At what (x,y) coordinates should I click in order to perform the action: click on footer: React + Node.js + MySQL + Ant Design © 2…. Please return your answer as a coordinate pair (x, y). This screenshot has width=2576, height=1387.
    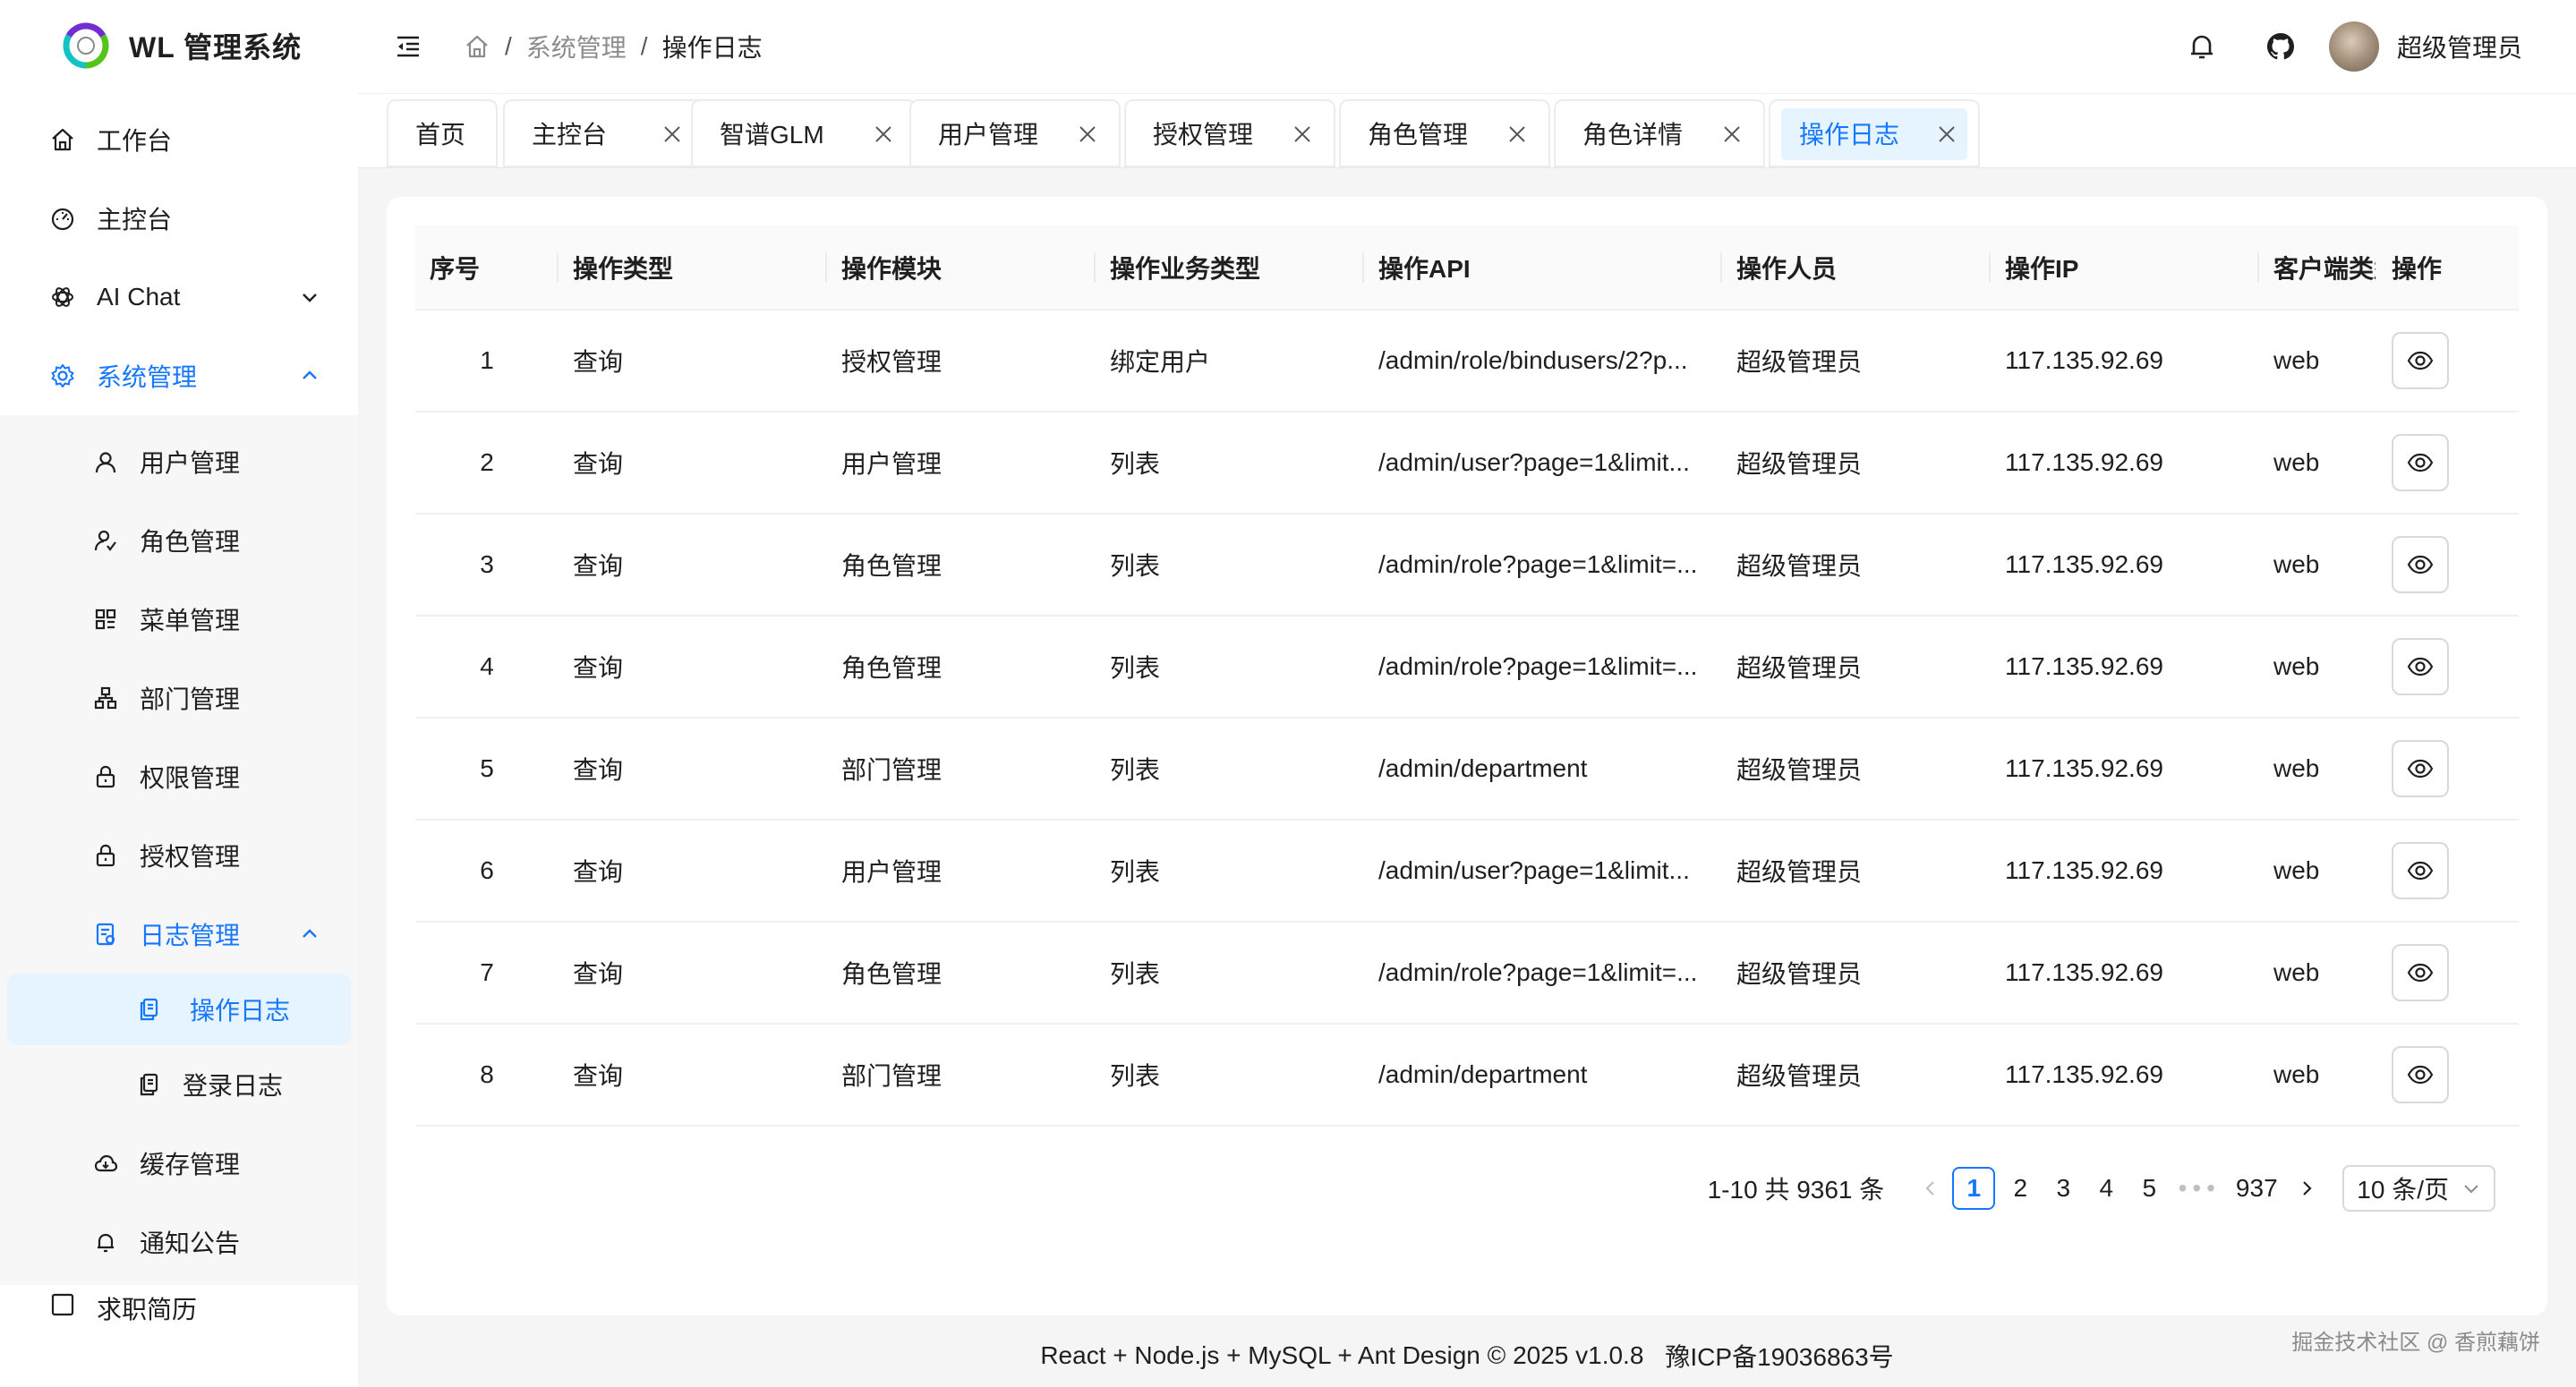
    Looking at the image, I should click on (1467, 1355).